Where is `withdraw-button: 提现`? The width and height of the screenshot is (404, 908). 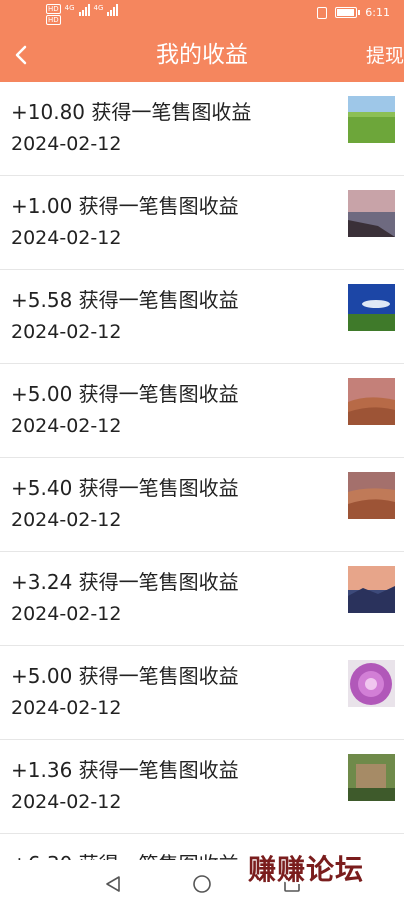 withdraw-button: 提现 is located at coordinates (385, 56).